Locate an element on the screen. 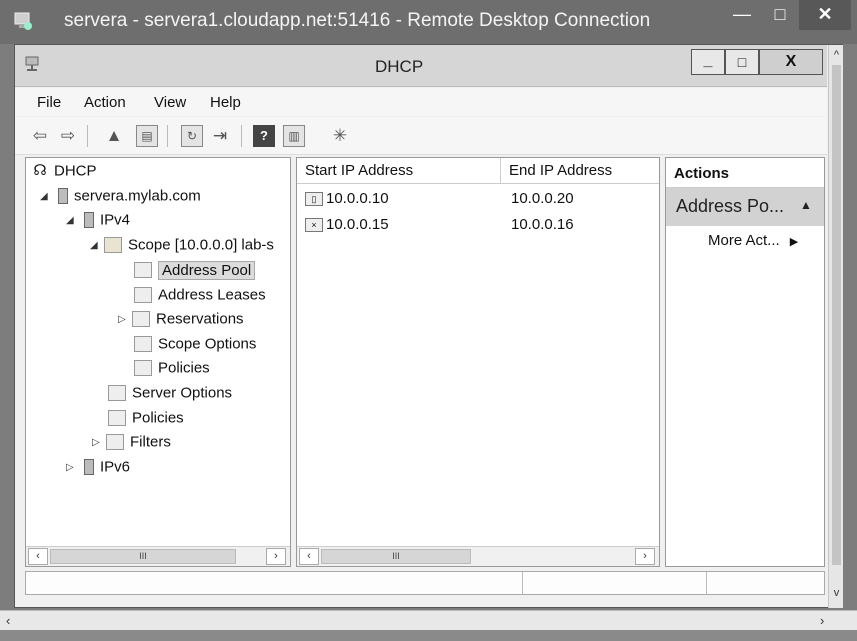  dhcp-title-bar: DHCP _ □ X is located at coordinates (421, 66).